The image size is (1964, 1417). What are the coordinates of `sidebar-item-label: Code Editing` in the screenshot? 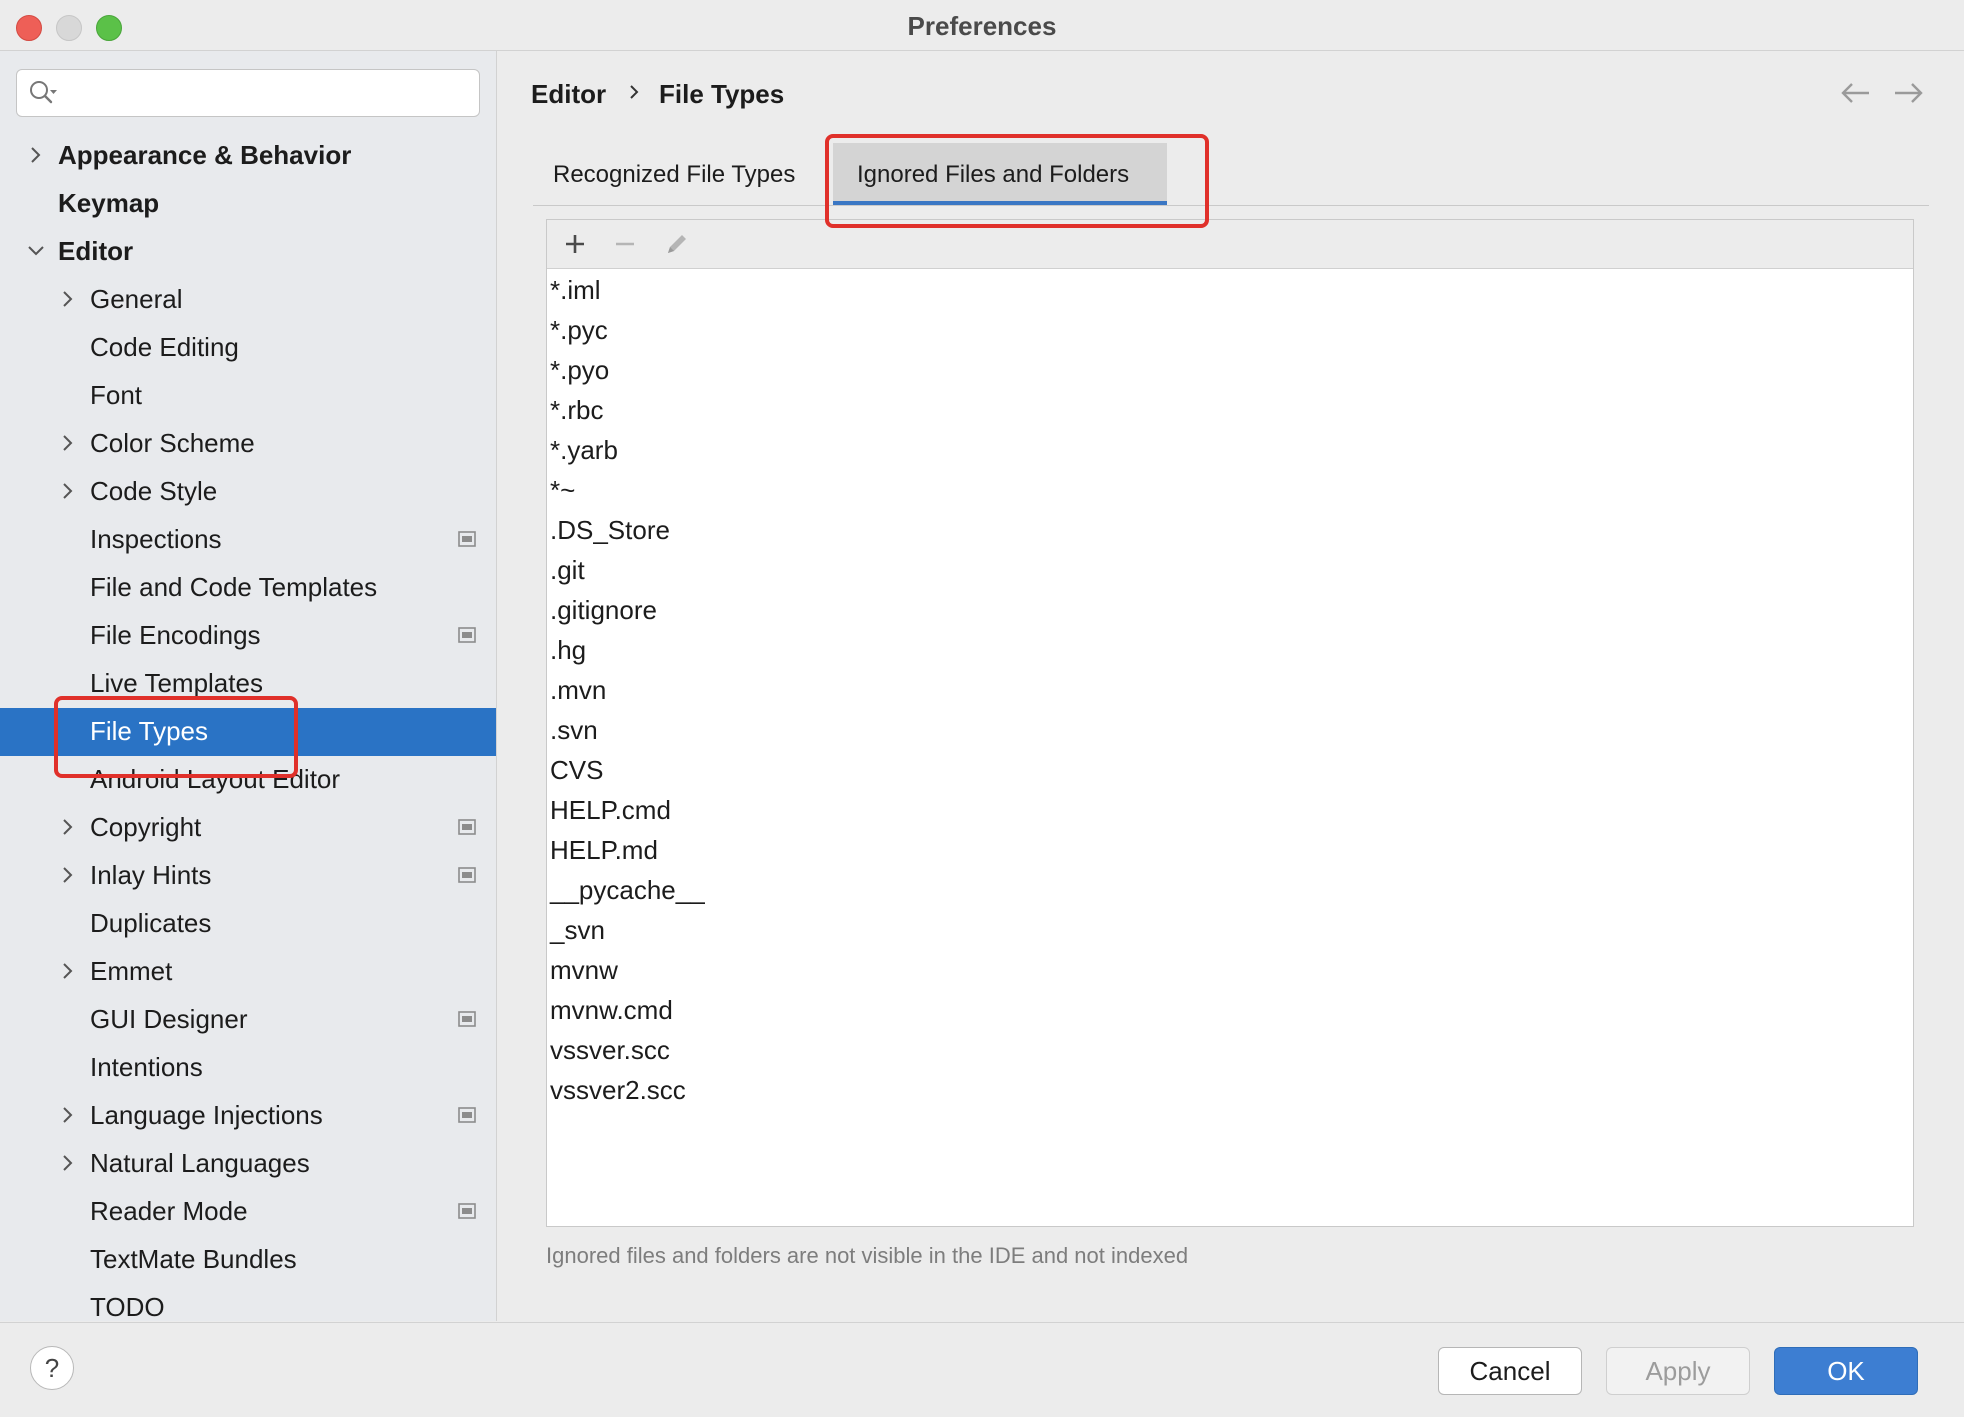 It's located at (164, 347).